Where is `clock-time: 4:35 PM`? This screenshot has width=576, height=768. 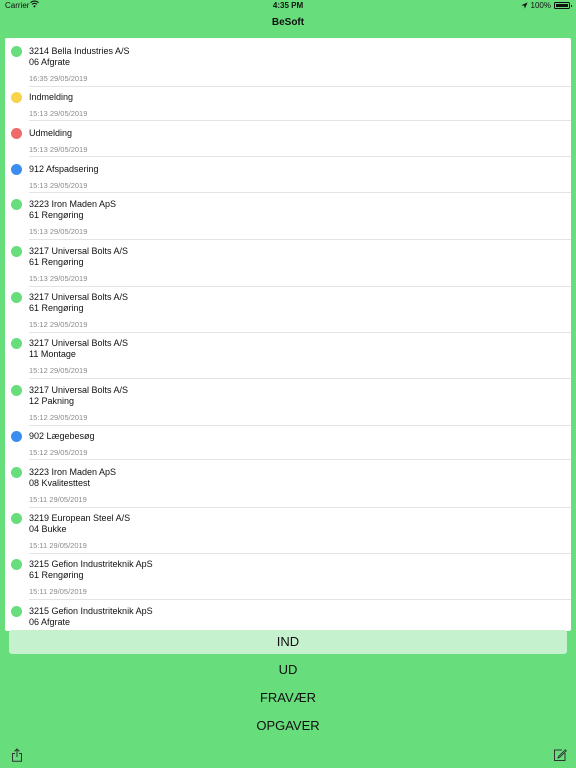 clock-time: 4:35 PM is located at coordinates (288, 5).